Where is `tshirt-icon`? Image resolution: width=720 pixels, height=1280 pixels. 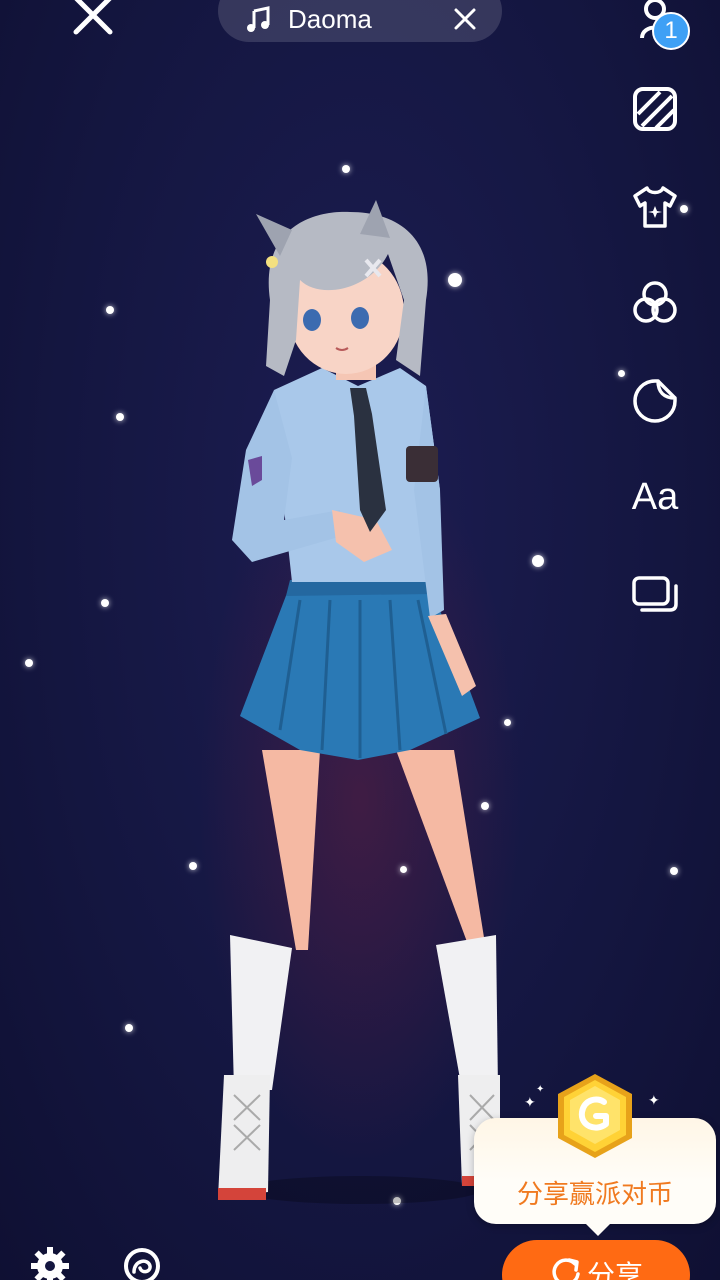 tshirt-icon is located at coordinates (655, 207).